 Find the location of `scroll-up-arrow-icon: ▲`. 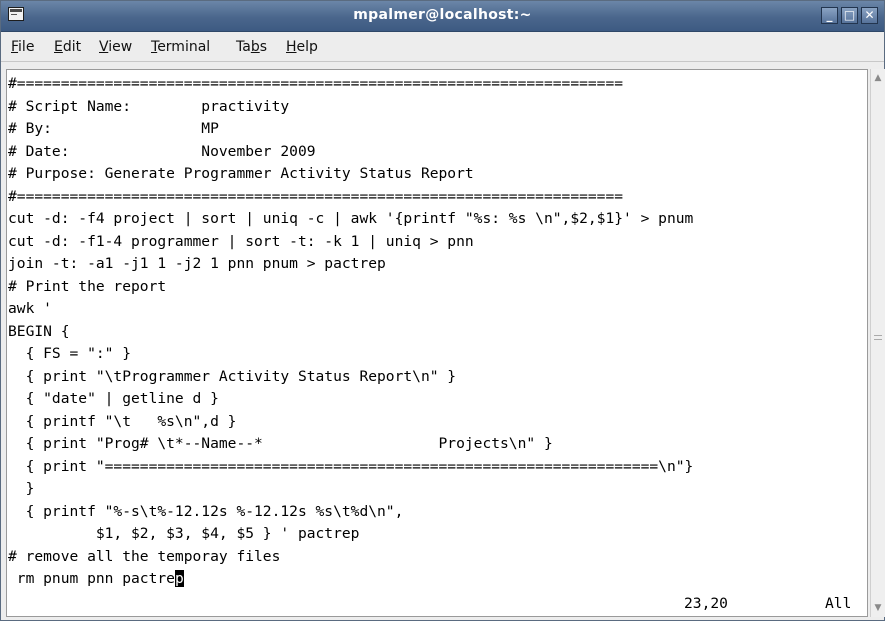

scroll-up-arrow-icon: ▲ is located at coordinates (878, 78).